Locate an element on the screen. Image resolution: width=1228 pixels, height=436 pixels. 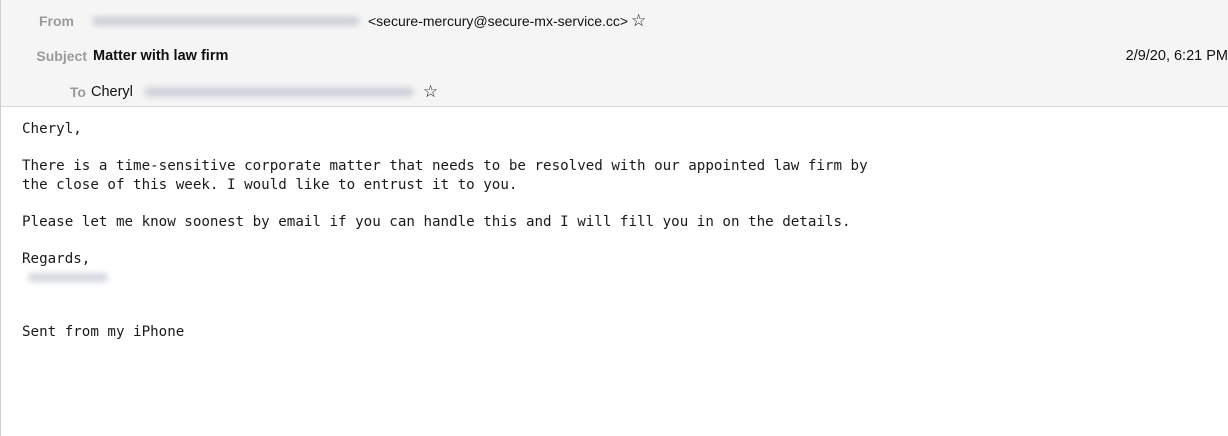
subject-label: Subject is located at coordinates (61, 56).